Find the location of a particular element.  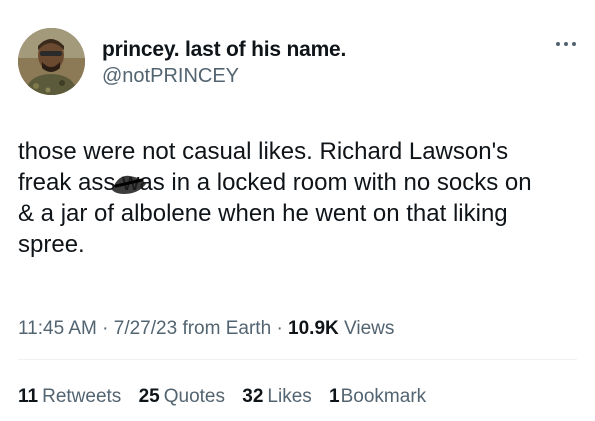

likes-label: Likes is located at coordinates (289, 396).